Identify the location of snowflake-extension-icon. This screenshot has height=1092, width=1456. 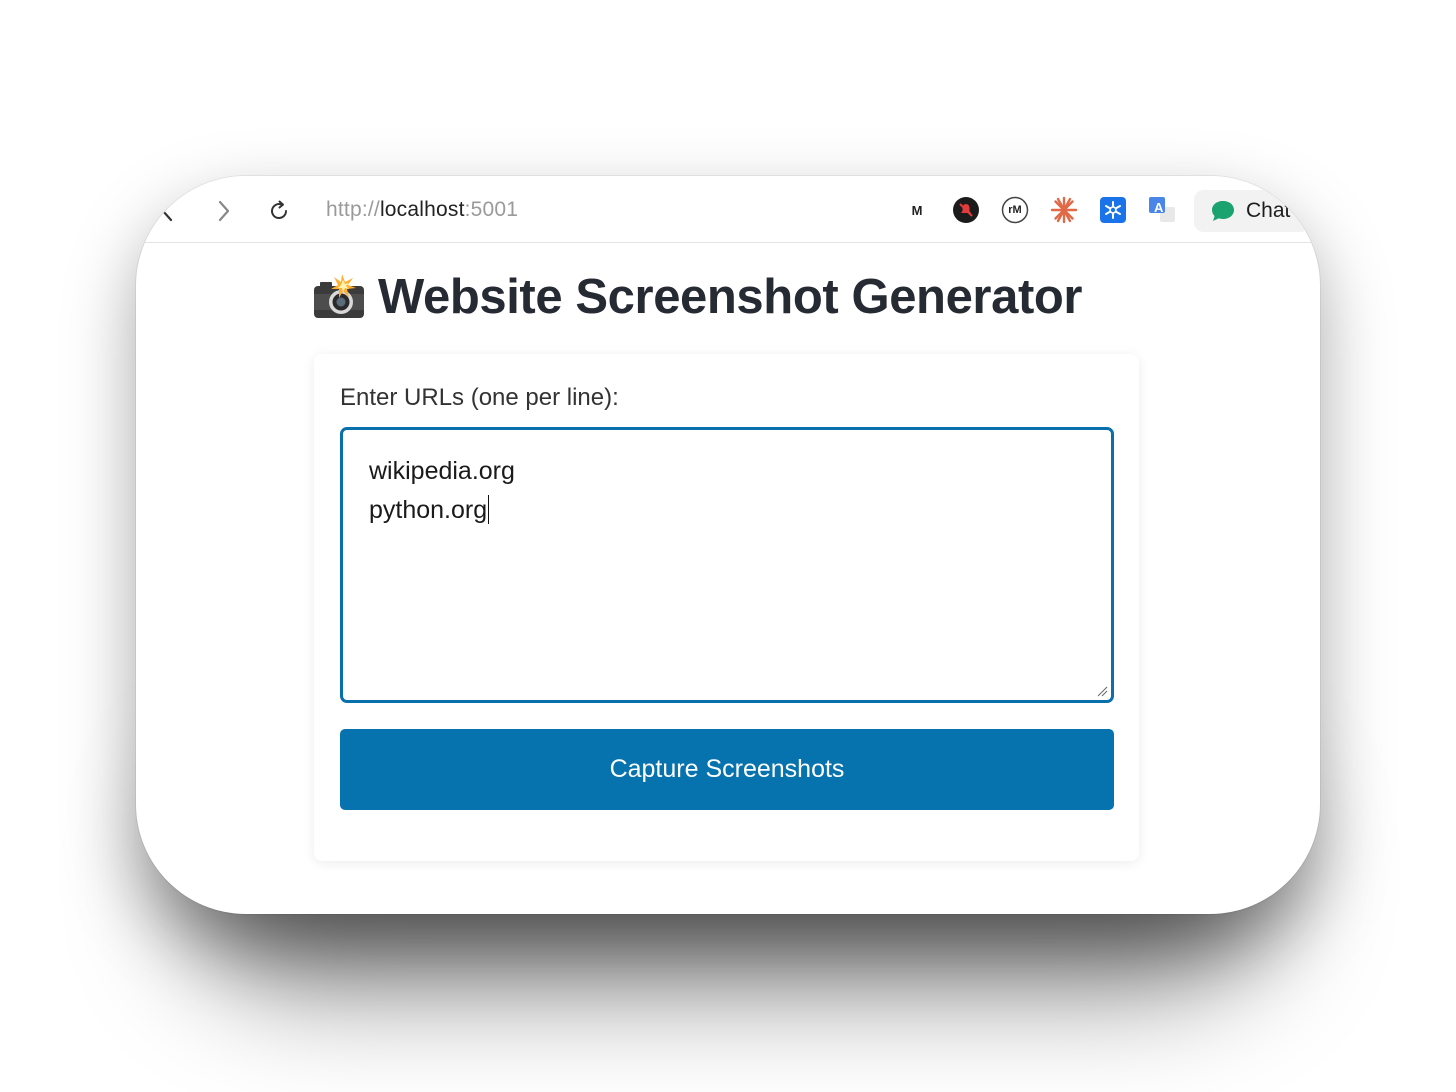
(1113, 210).